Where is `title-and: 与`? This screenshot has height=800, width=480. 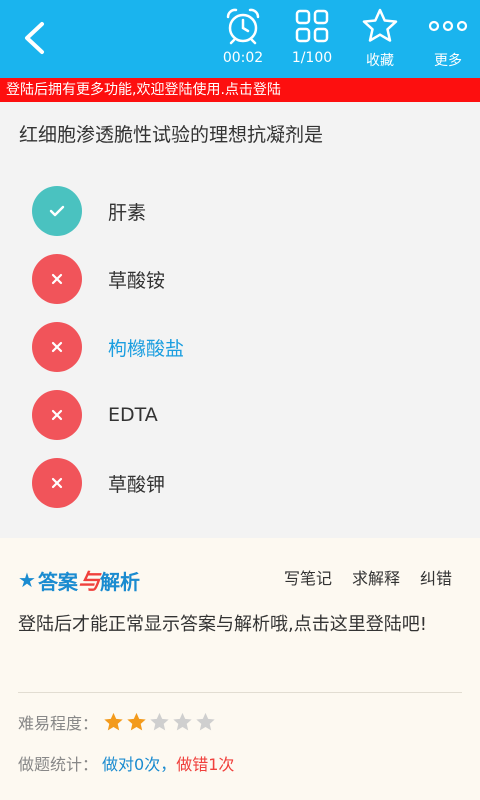
title-and: 与 is located at coordinates (88, 582).